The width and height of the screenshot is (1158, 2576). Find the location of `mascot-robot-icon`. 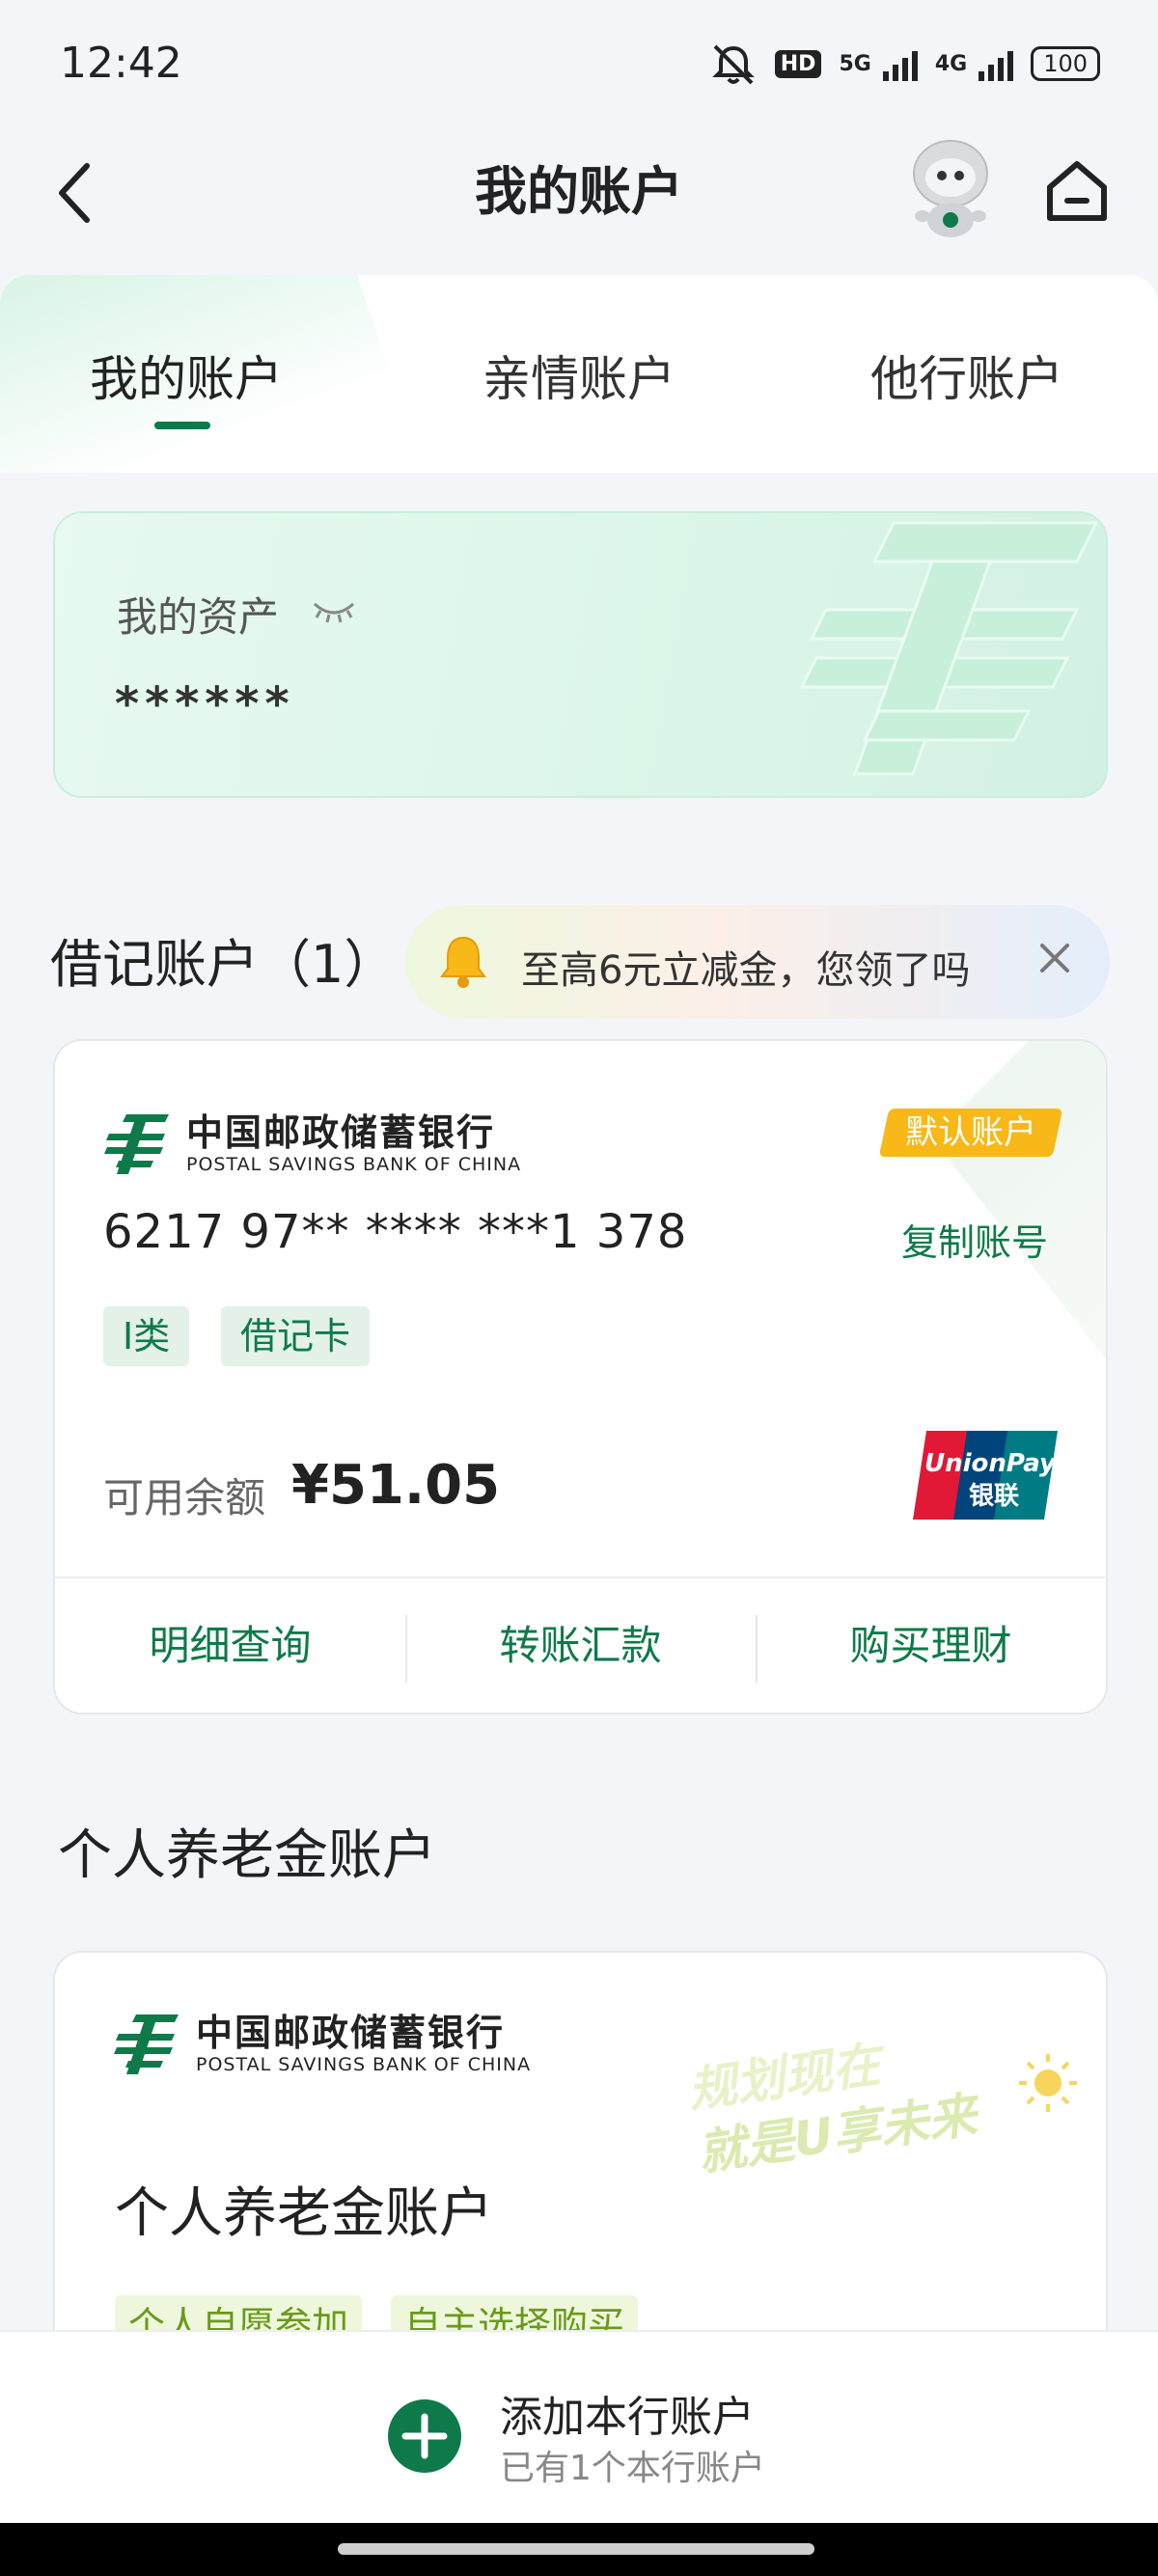

mascot-robot-icon is located at coordinates (950, 188).